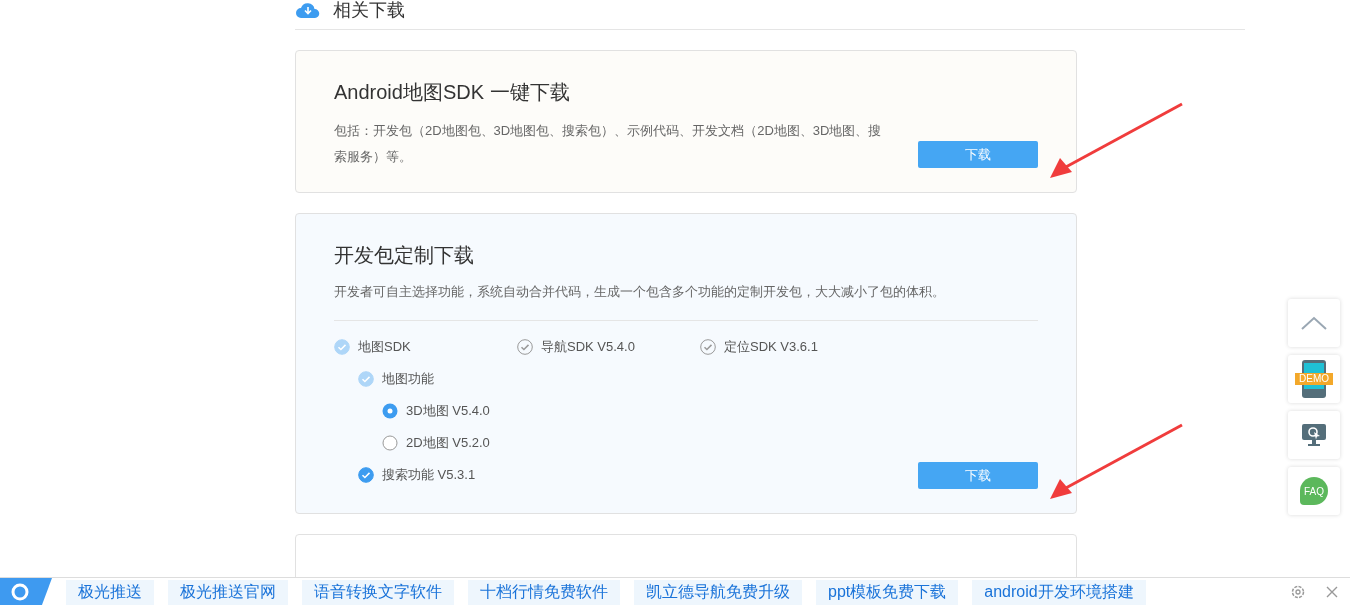 The width and height of the screenshot is (1350, 605). Describe the element at coordinates (308, 10) in the screenshot. I see `cloud-download-icon` at that location.